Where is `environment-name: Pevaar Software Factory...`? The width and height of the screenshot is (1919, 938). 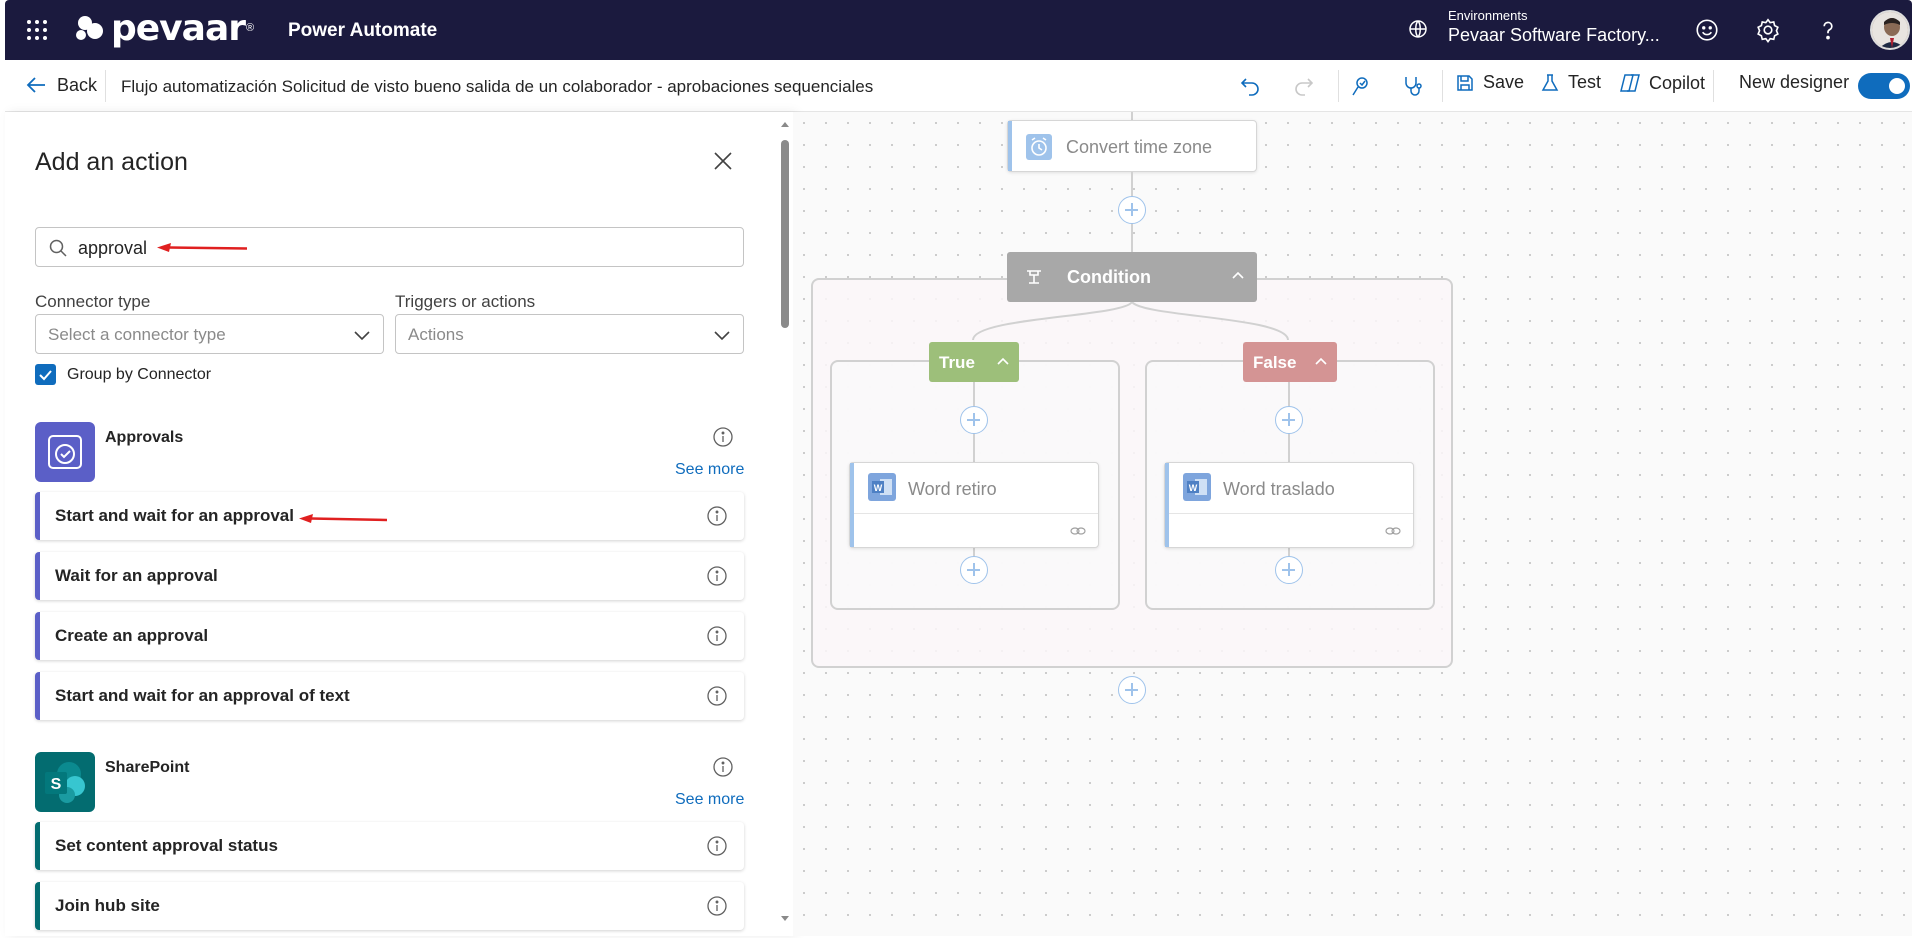 environment-name: Pevaar Software Factory... is located at coordinates (1554, 35).